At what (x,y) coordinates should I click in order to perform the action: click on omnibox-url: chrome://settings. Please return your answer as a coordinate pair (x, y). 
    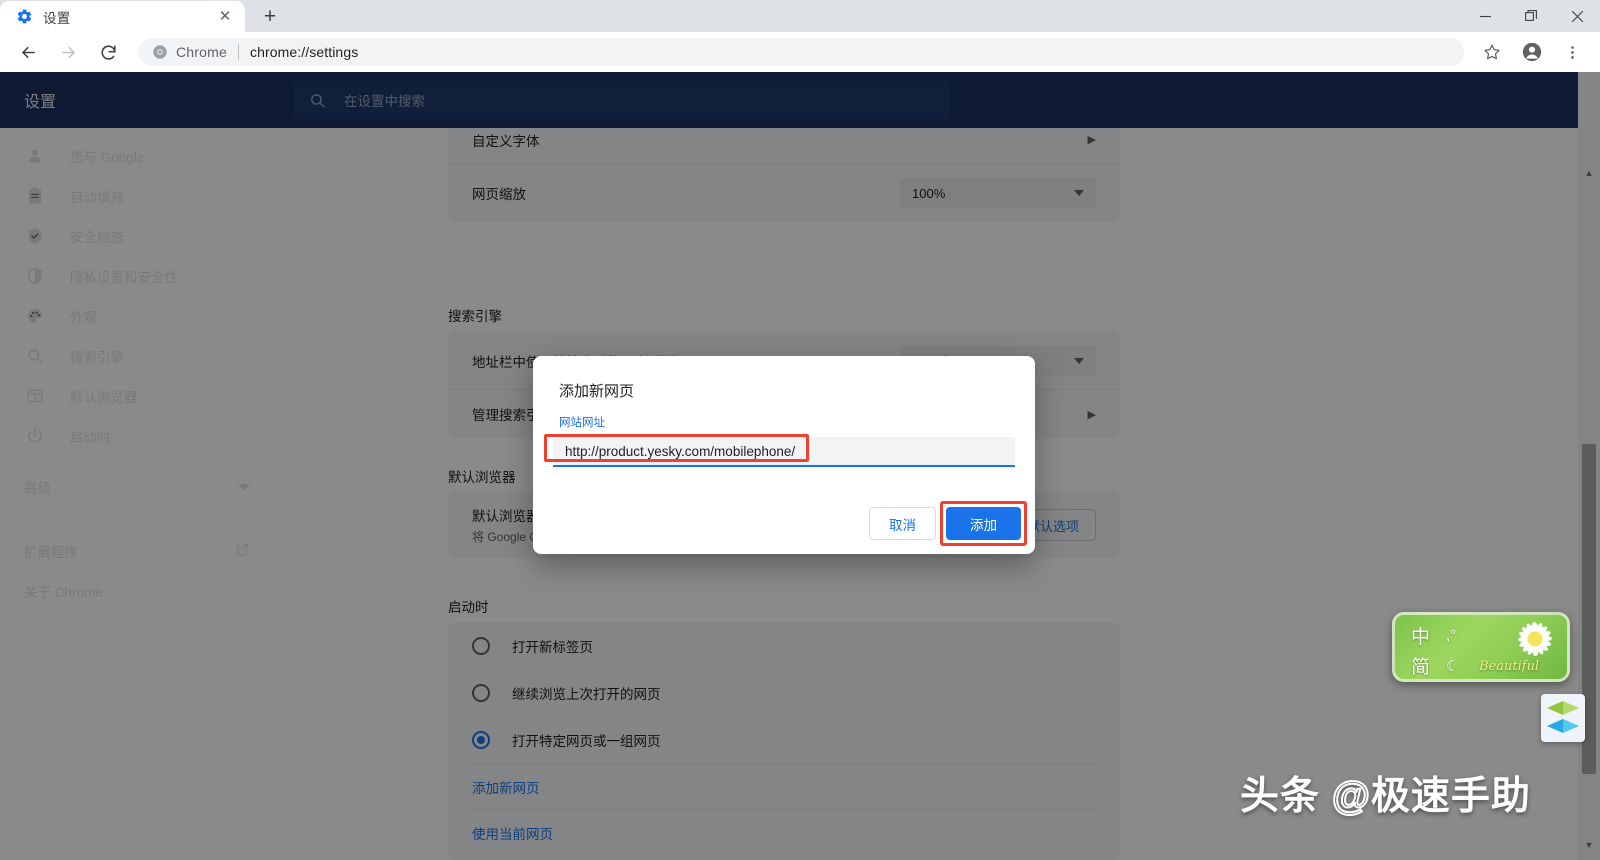
    Looking at the image, I should click on (304, 52).